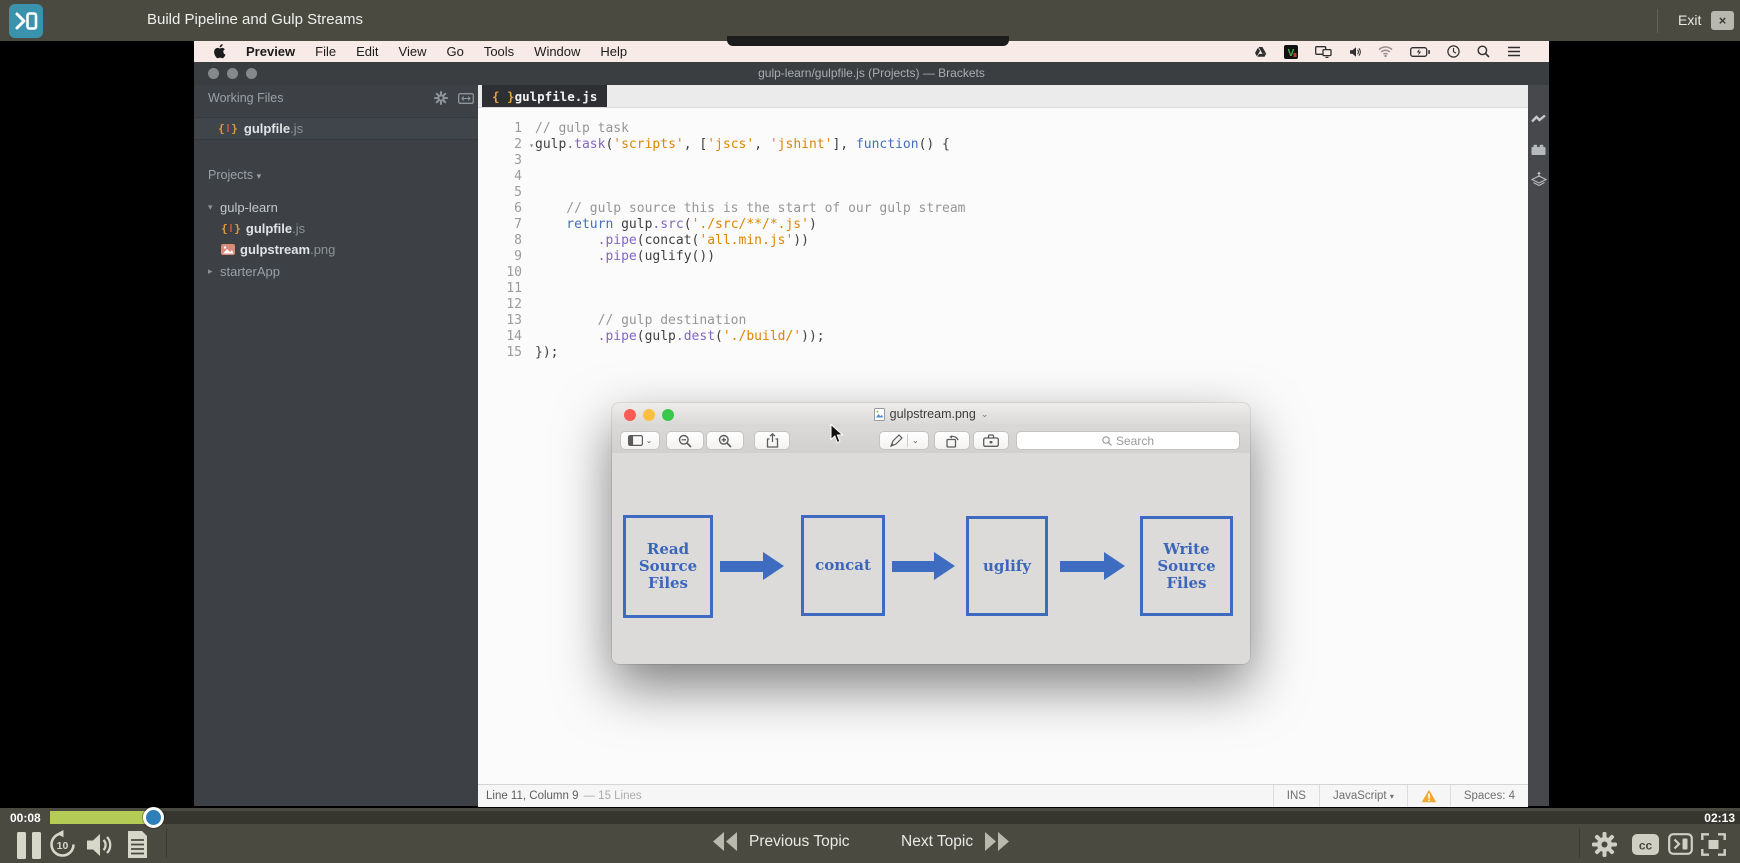 Image resolution: width=1740 pixels, height=863 pixels. I want to click on zoom-out-button, so click(685, 440).